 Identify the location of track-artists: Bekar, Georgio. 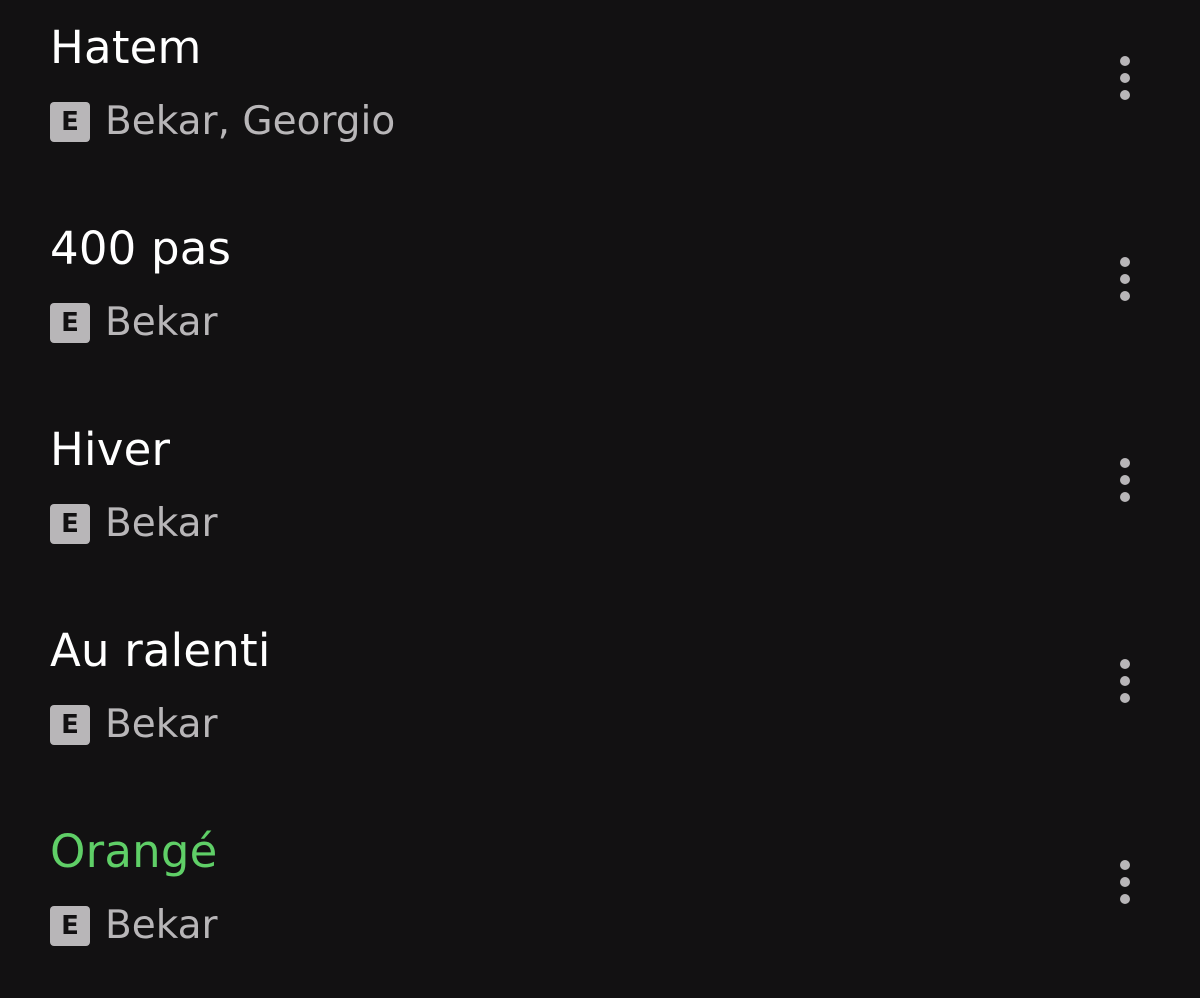
(250, 121).